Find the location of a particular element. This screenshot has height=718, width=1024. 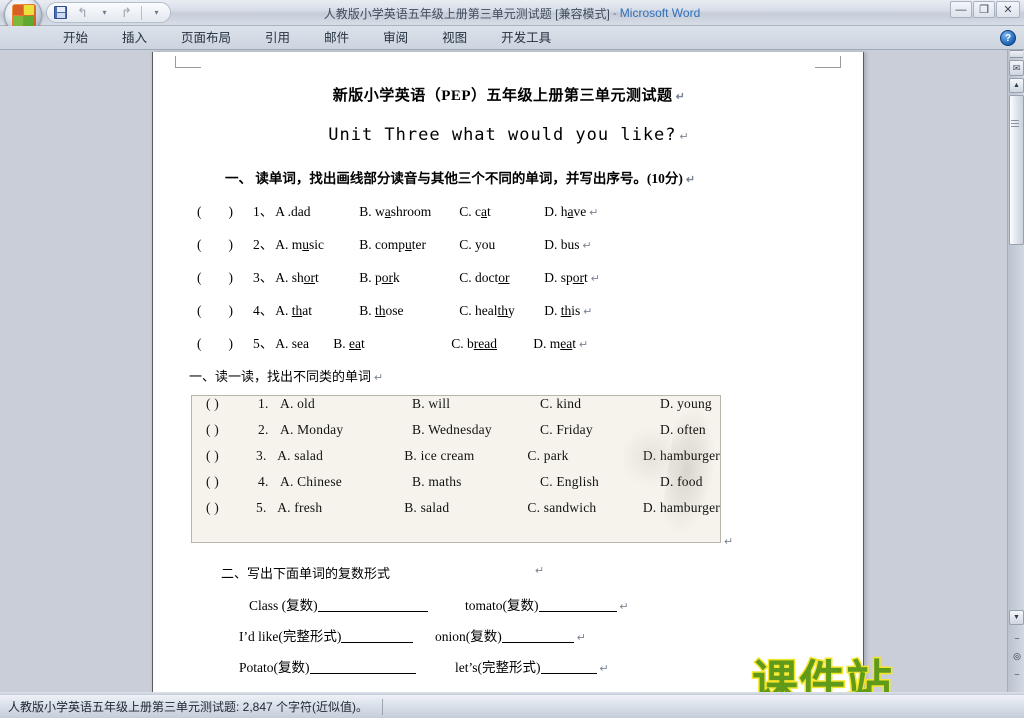

quick-access-toolbar: ↰ ▾ ↱ ▾ is located at coordinates (108, 12).